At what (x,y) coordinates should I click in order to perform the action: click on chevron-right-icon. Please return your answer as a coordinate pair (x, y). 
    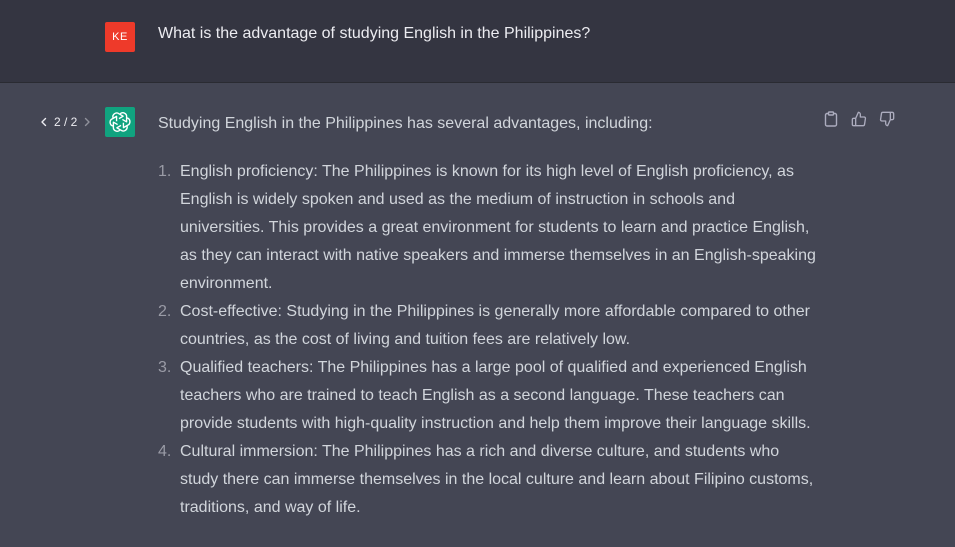
    Looking at the image, I should click on (87, 122).